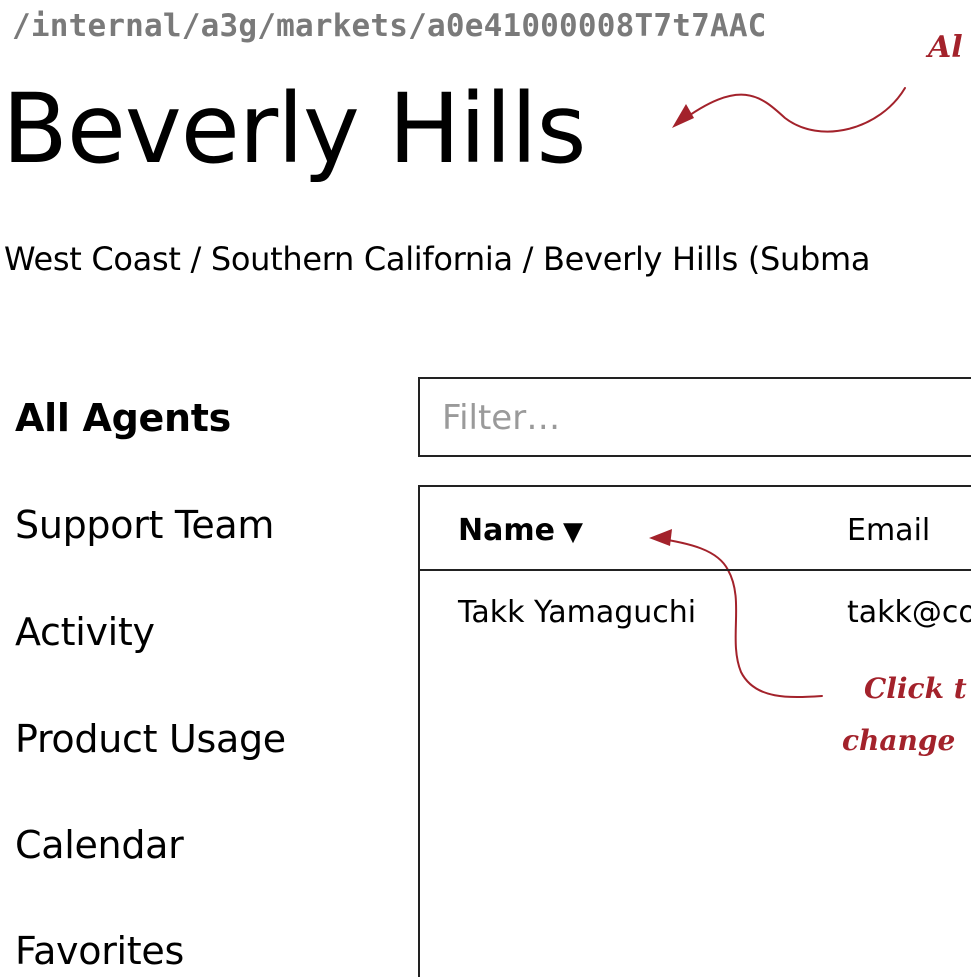 The width and height of the screenshot is (971, 977). I want to click on column-header-name-label: Name, so click(506, 530).